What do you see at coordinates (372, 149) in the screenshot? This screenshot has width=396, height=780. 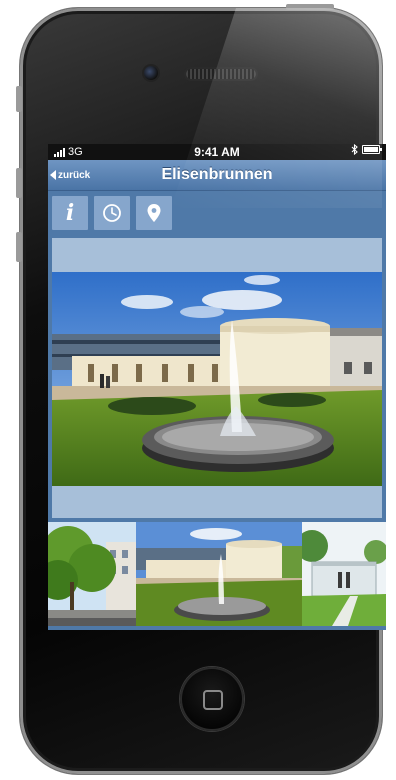 I see `battery-icon` at bounding box center [372, 149].